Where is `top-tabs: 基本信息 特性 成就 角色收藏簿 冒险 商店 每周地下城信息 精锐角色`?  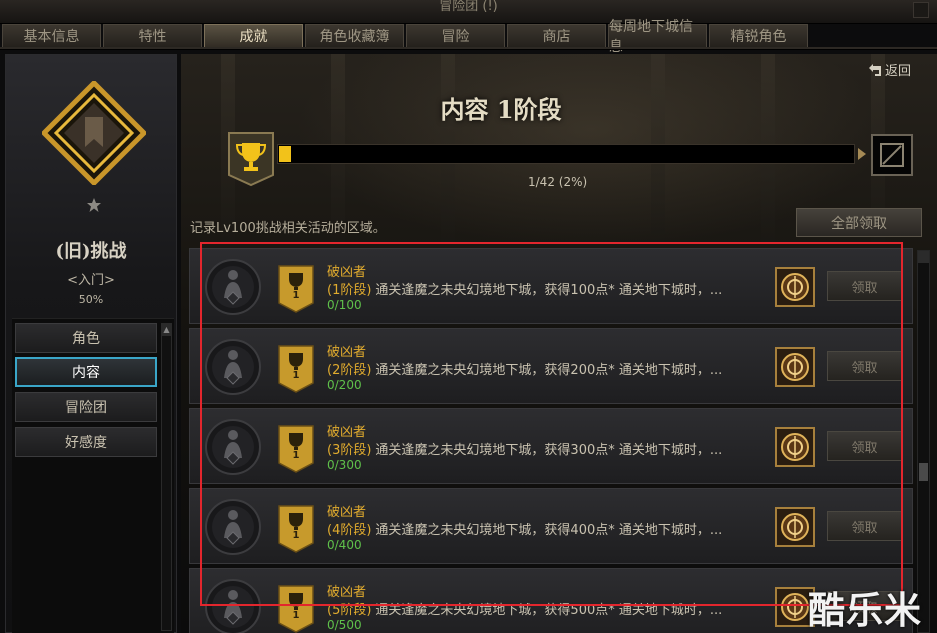 top-tabs: 基本信息 特性 成就 角色收藏簿 冒险 商店 每周地下城信息 精锐角色 is located at coordinates (469, 37).